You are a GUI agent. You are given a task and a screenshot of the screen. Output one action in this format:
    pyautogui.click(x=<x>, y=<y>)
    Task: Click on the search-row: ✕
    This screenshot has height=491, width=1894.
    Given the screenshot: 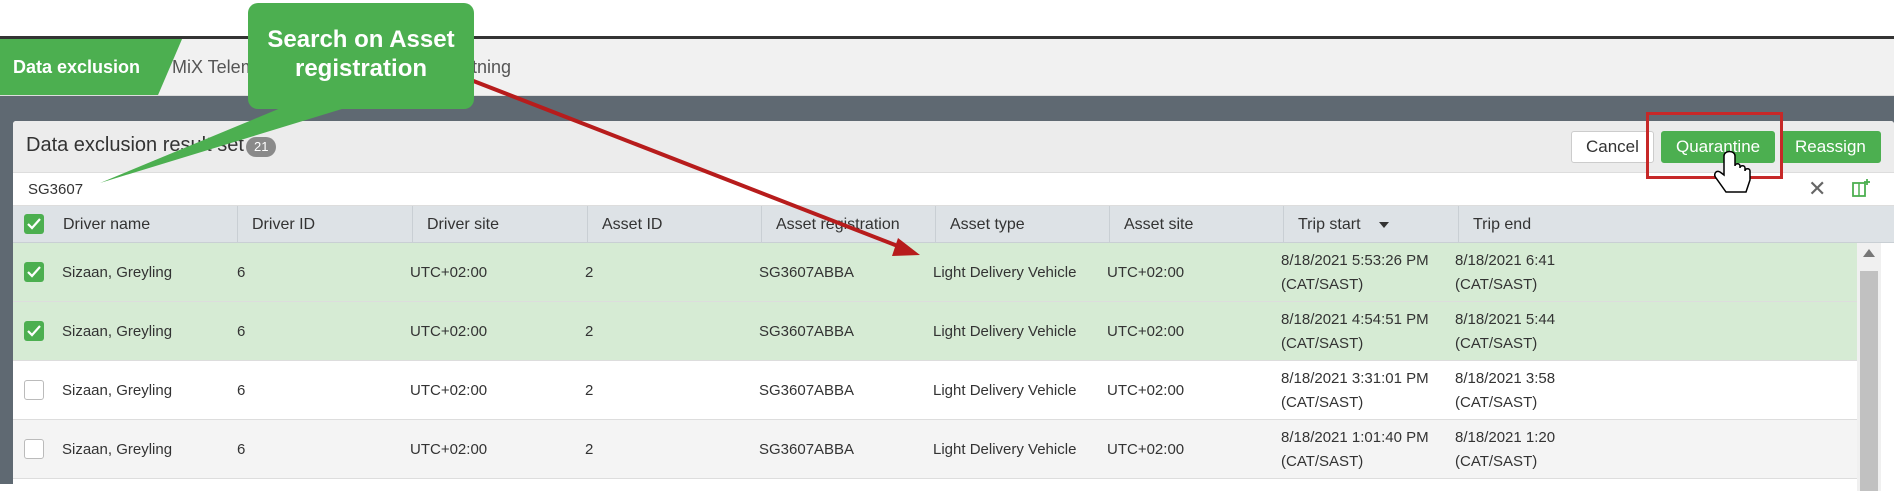 What is the action you would take?
    pyautogui.click(x=953, y=189)
    